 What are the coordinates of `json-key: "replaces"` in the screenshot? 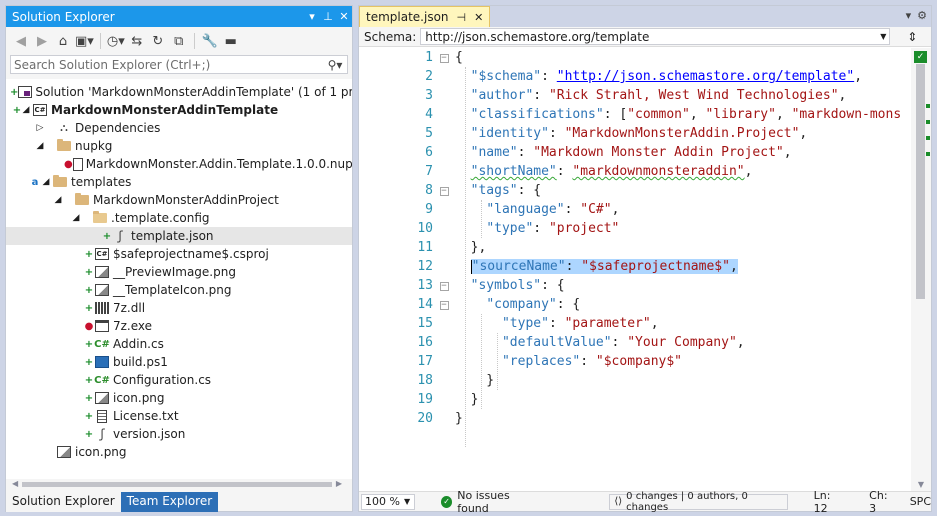 It's located at (541, 361).